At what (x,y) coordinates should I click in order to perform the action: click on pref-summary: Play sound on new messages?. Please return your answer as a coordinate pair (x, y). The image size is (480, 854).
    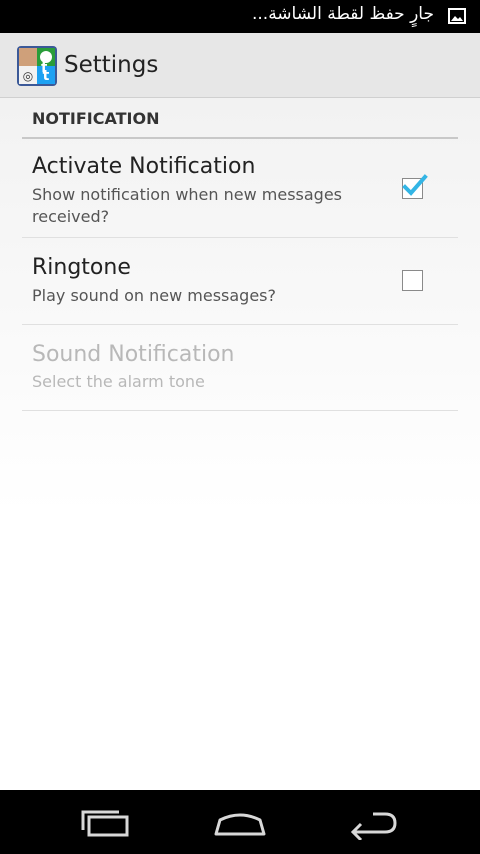
    Looking at the image, I should click on (154, 295).